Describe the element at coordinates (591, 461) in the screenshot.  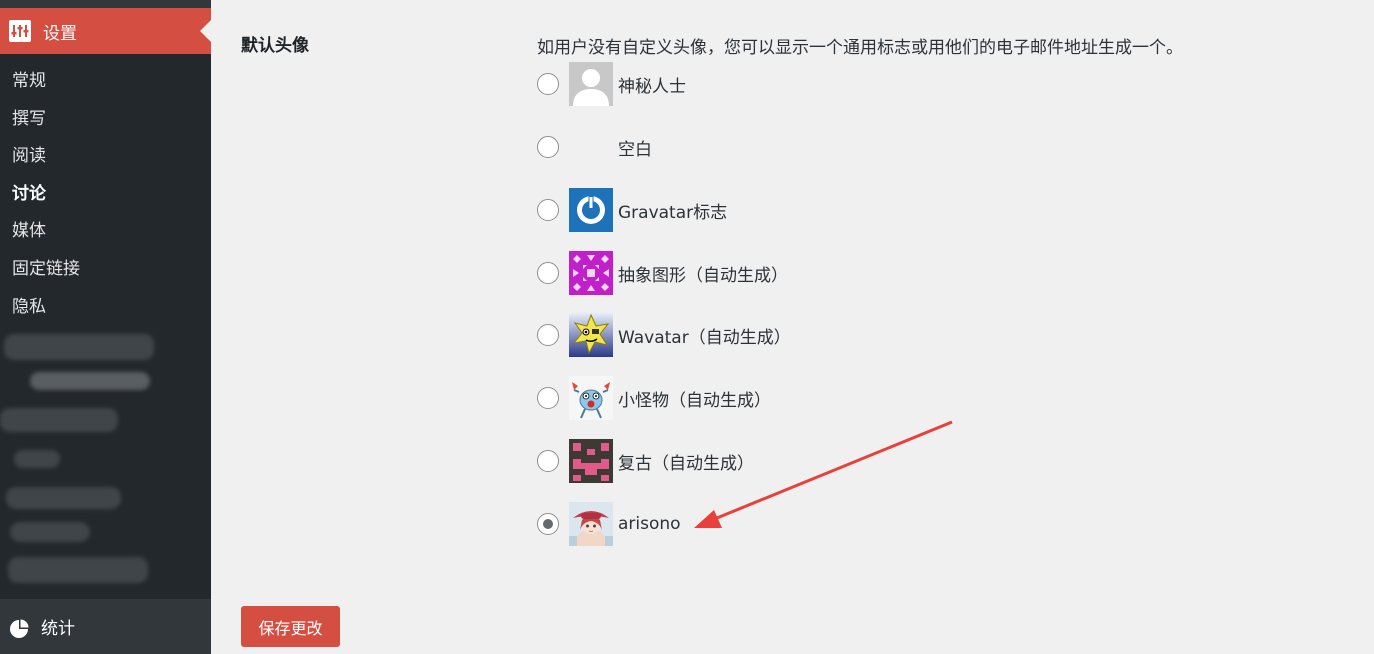
I see `retro-avatar-icon` at that location.